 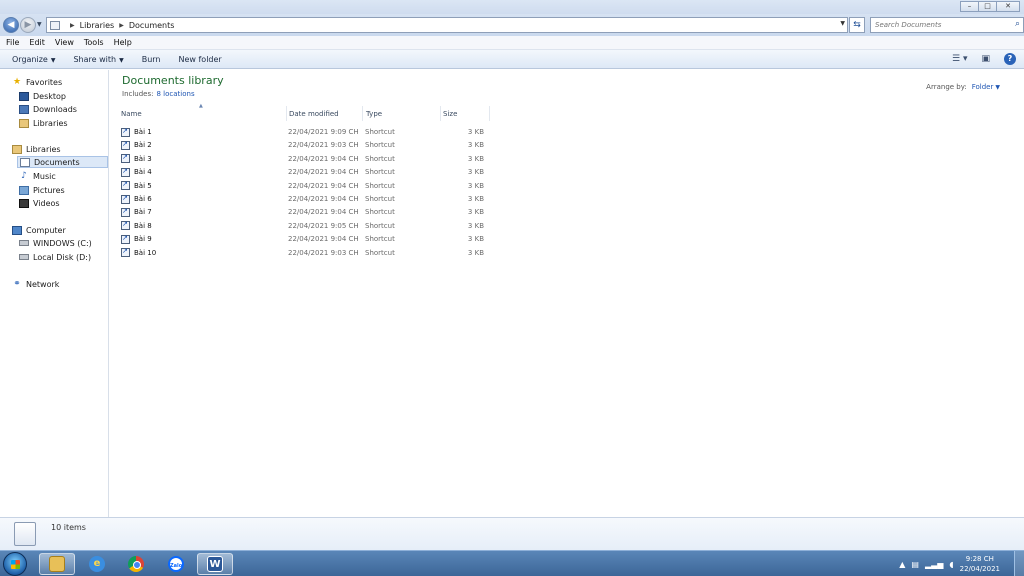 I want to click on file-row: Bài 9 22/04/2021 9:04 CH Shortcut 3 KB, so click(x=306, y=239).